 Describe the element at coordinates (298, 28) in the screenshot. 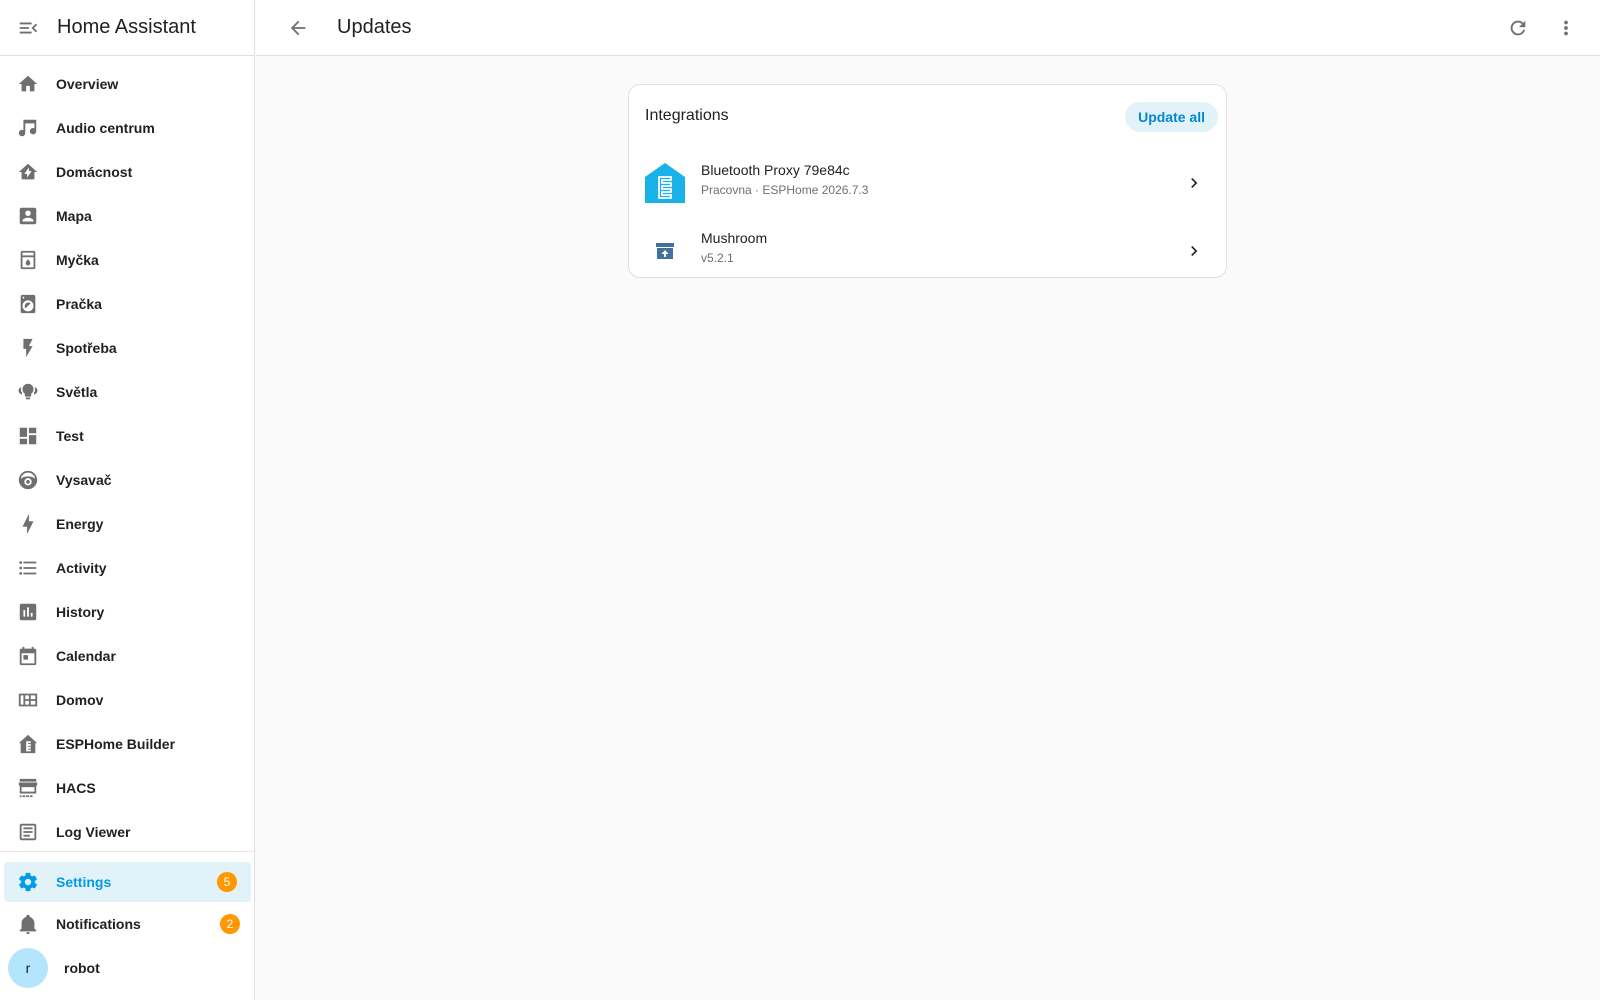

I see `back-arrow-icon` at that location.